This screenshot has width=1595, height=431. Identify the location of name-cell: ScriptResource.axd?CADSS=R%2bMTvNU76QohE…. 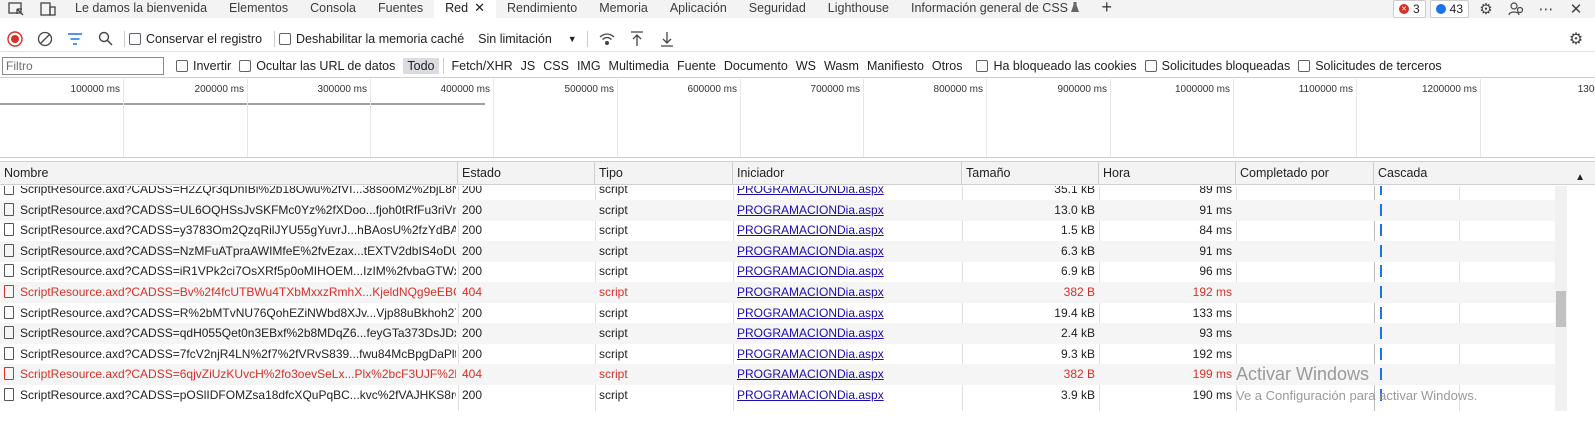
(228, 313).